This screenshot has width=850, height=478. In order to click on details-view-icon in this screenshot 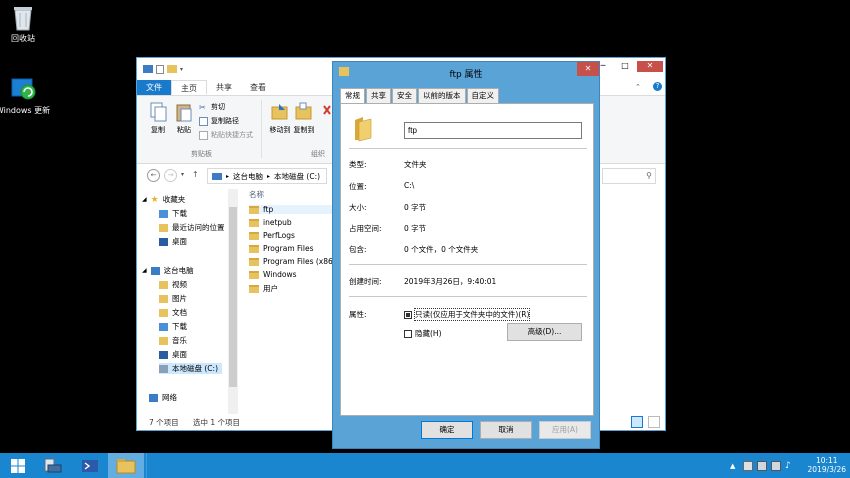, I will do `click(637, 422)`.